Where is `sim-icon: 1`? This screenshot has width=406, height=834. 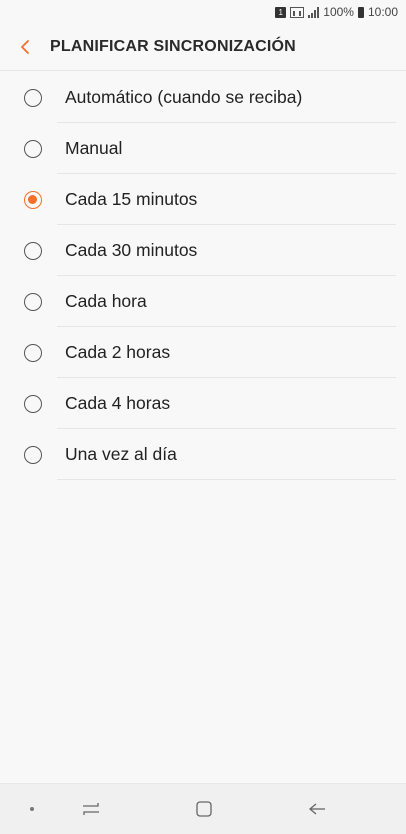 sim-icon: 1 is located at coordinates (281, 12).